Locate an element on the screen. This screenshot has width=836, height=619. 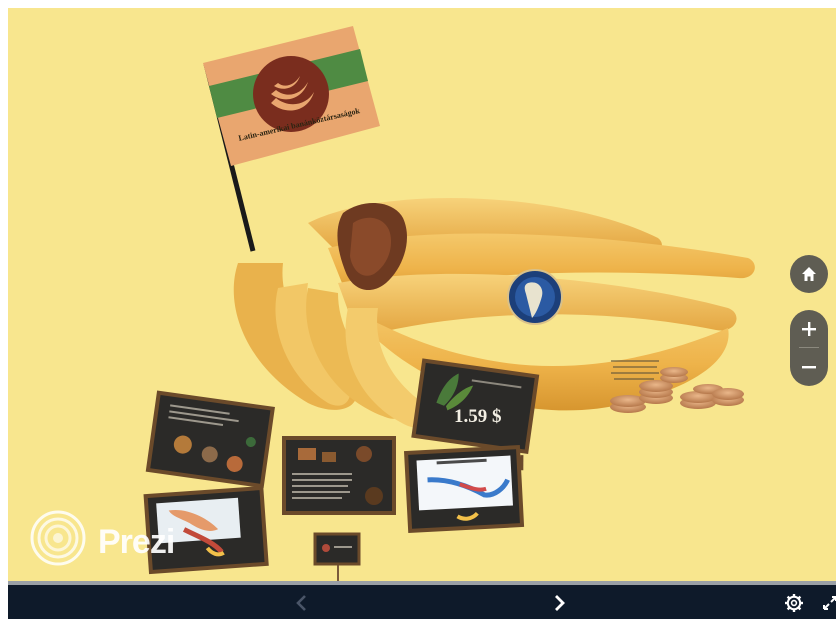
home-icon is located at coordinates (809, 274).